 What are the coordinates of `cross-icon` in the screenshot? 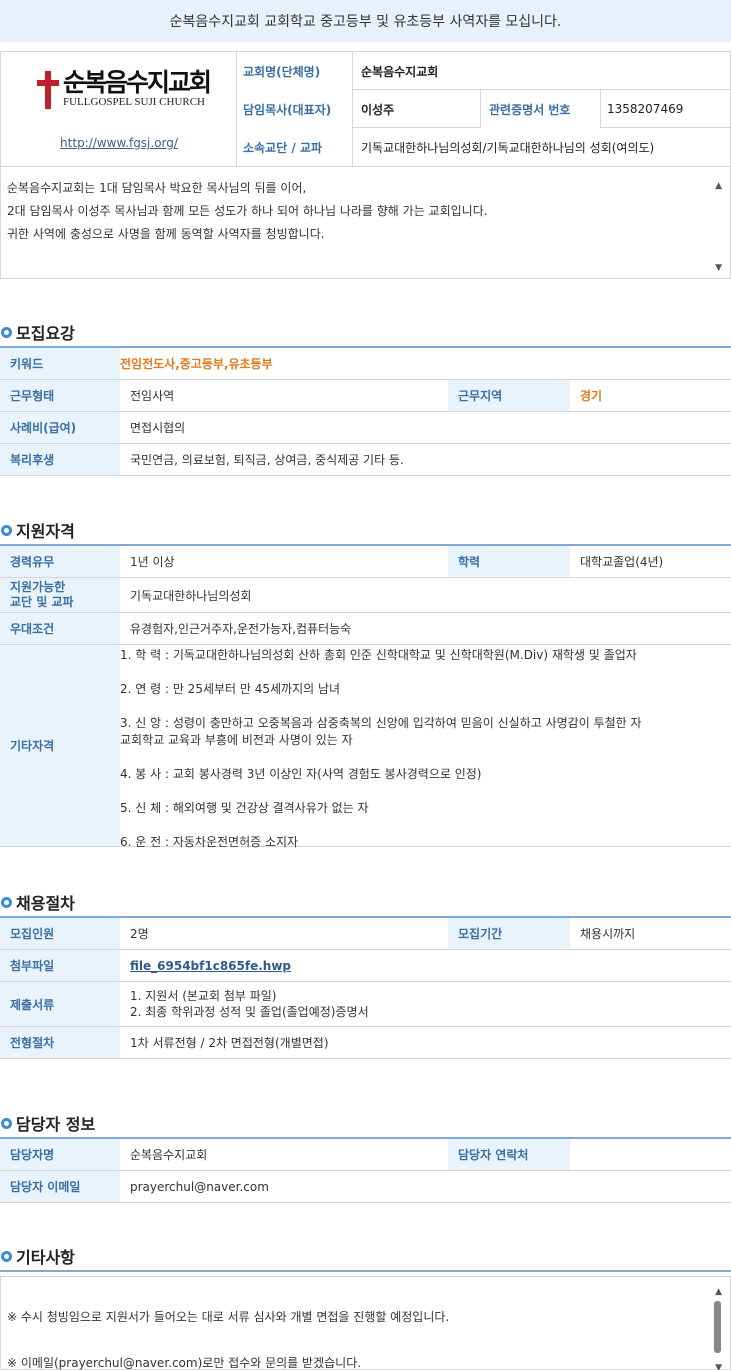 It's located at (48, 89).